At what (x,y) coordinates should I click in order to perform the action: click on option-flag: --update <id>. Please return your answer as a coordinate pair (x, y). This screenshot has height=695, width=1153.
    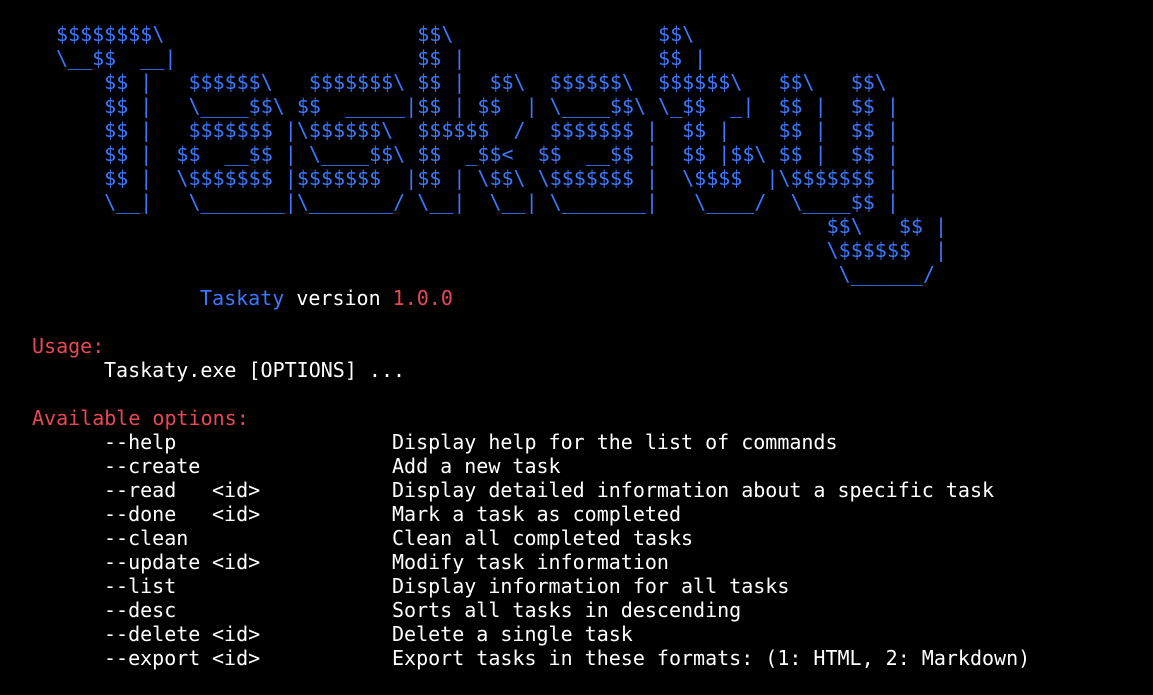
    Looking at the image, I should click on (212, 562).